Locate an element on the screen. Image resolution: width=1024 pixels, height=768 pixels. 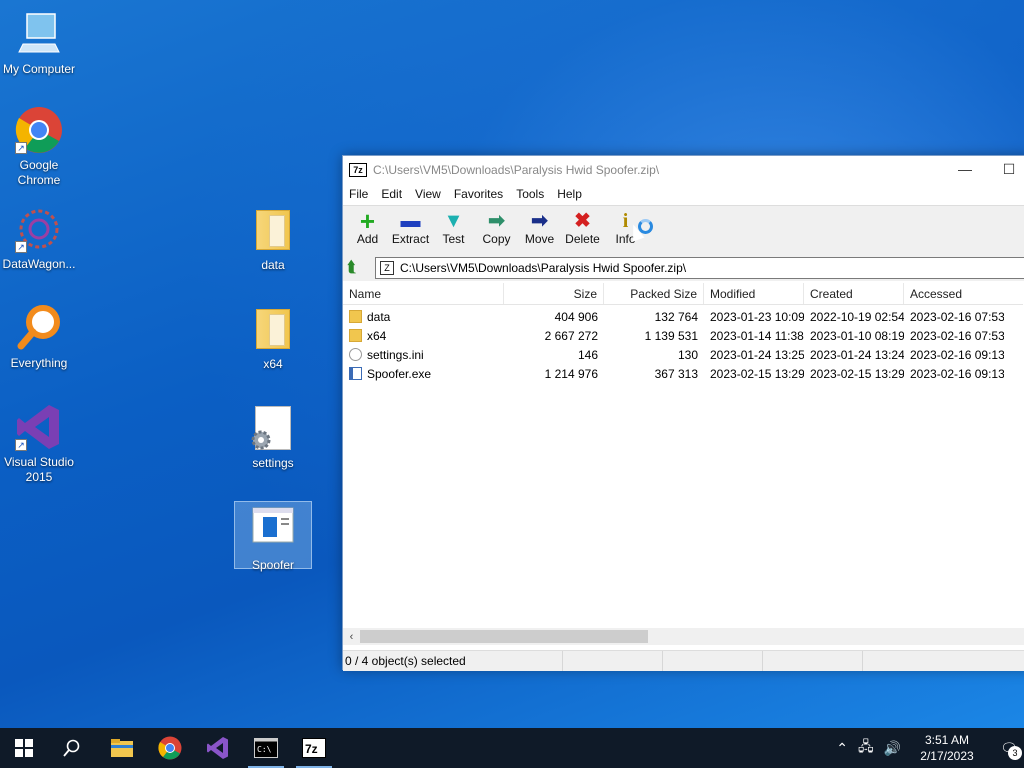
taskbar-visual-studio is located at coordinates (218, 748).